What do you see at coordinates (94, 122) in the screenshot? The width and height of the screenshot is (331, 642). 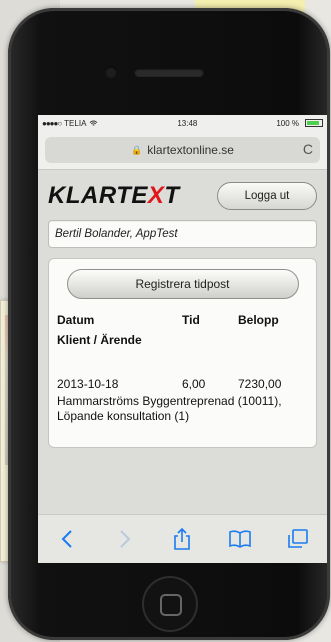 I see `wifi-icon` at bounding box center [94, 122].